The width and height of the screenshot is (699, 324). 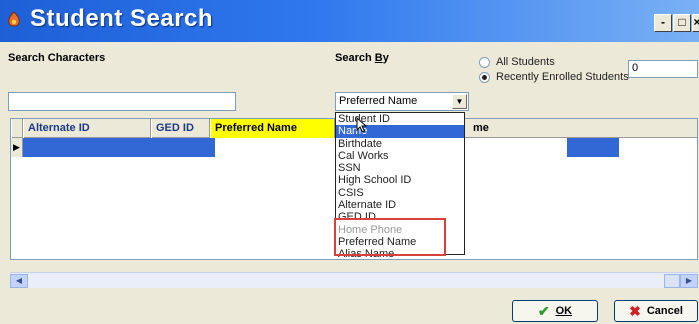 I want to click on title-bar: Student Search - □ ×, so click(x=349, y=21).